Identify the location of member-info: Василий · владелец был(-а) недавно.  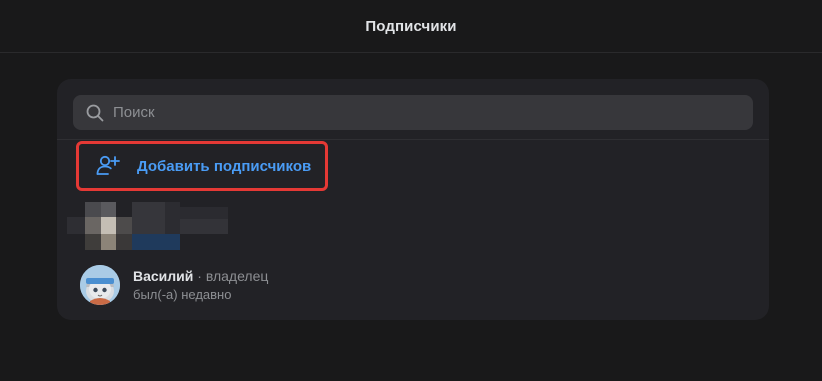
(200, 285).